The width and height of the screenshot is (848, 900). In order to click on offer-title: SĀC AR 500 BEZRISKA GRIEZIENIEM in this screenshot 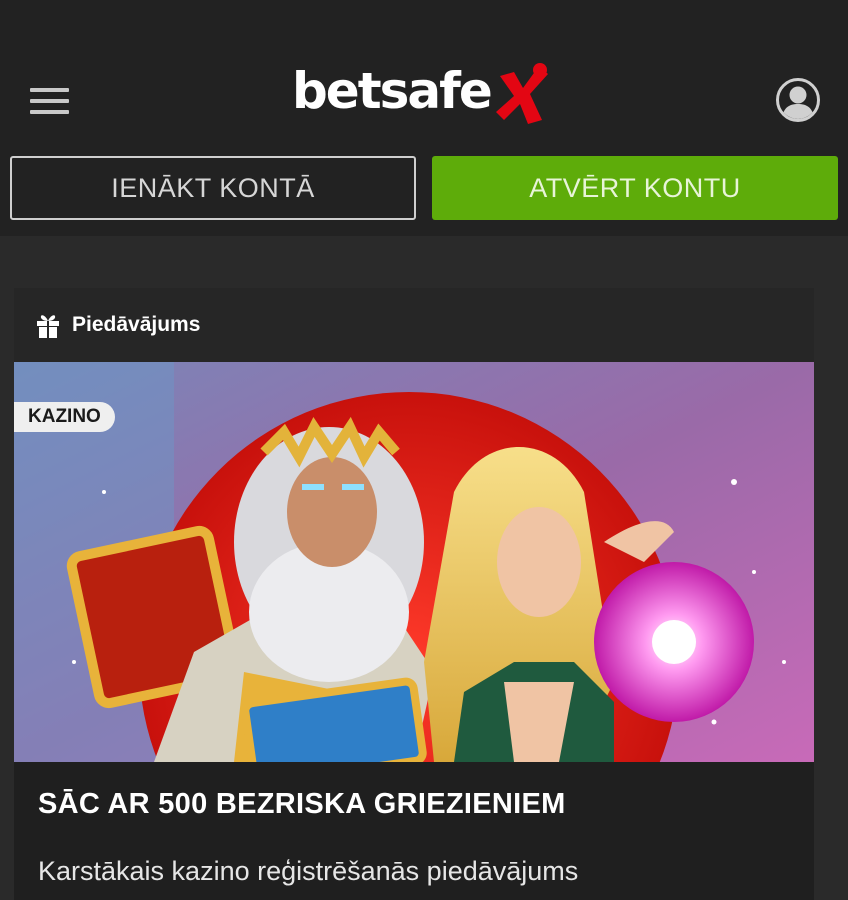, I will do `click(302, 804)`.